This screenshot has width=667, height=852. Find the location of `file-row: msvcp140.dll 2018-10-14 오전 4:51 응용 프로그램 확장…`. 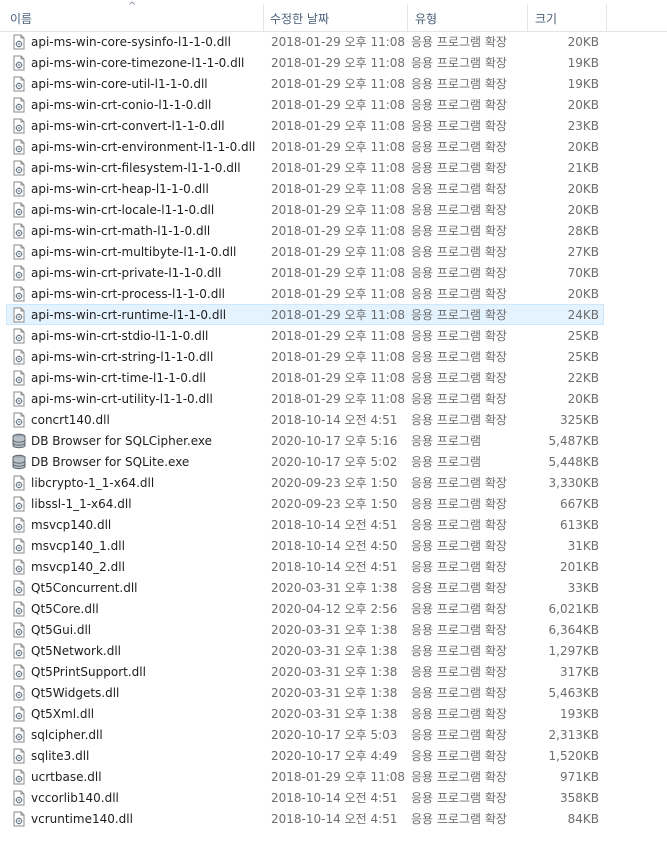

file-row: msvcp140.dll 2018-10-14 오전 4:51 응용 프로그램 확장… is located at coordinates (305, 524).